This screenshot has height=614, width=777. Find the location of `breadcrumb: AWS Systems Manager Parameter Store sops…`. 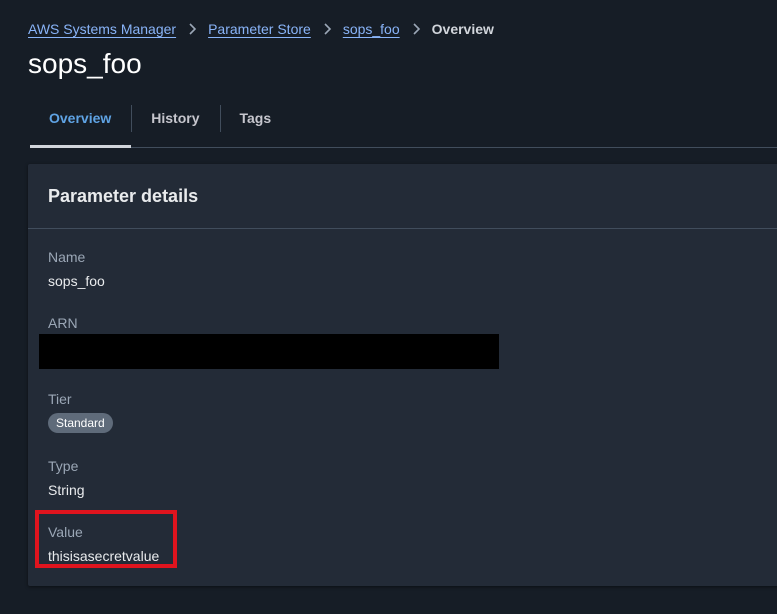

breadcrumb: AWS Systems Manager Parameter Store sops… is located at coordinates (261, 29).